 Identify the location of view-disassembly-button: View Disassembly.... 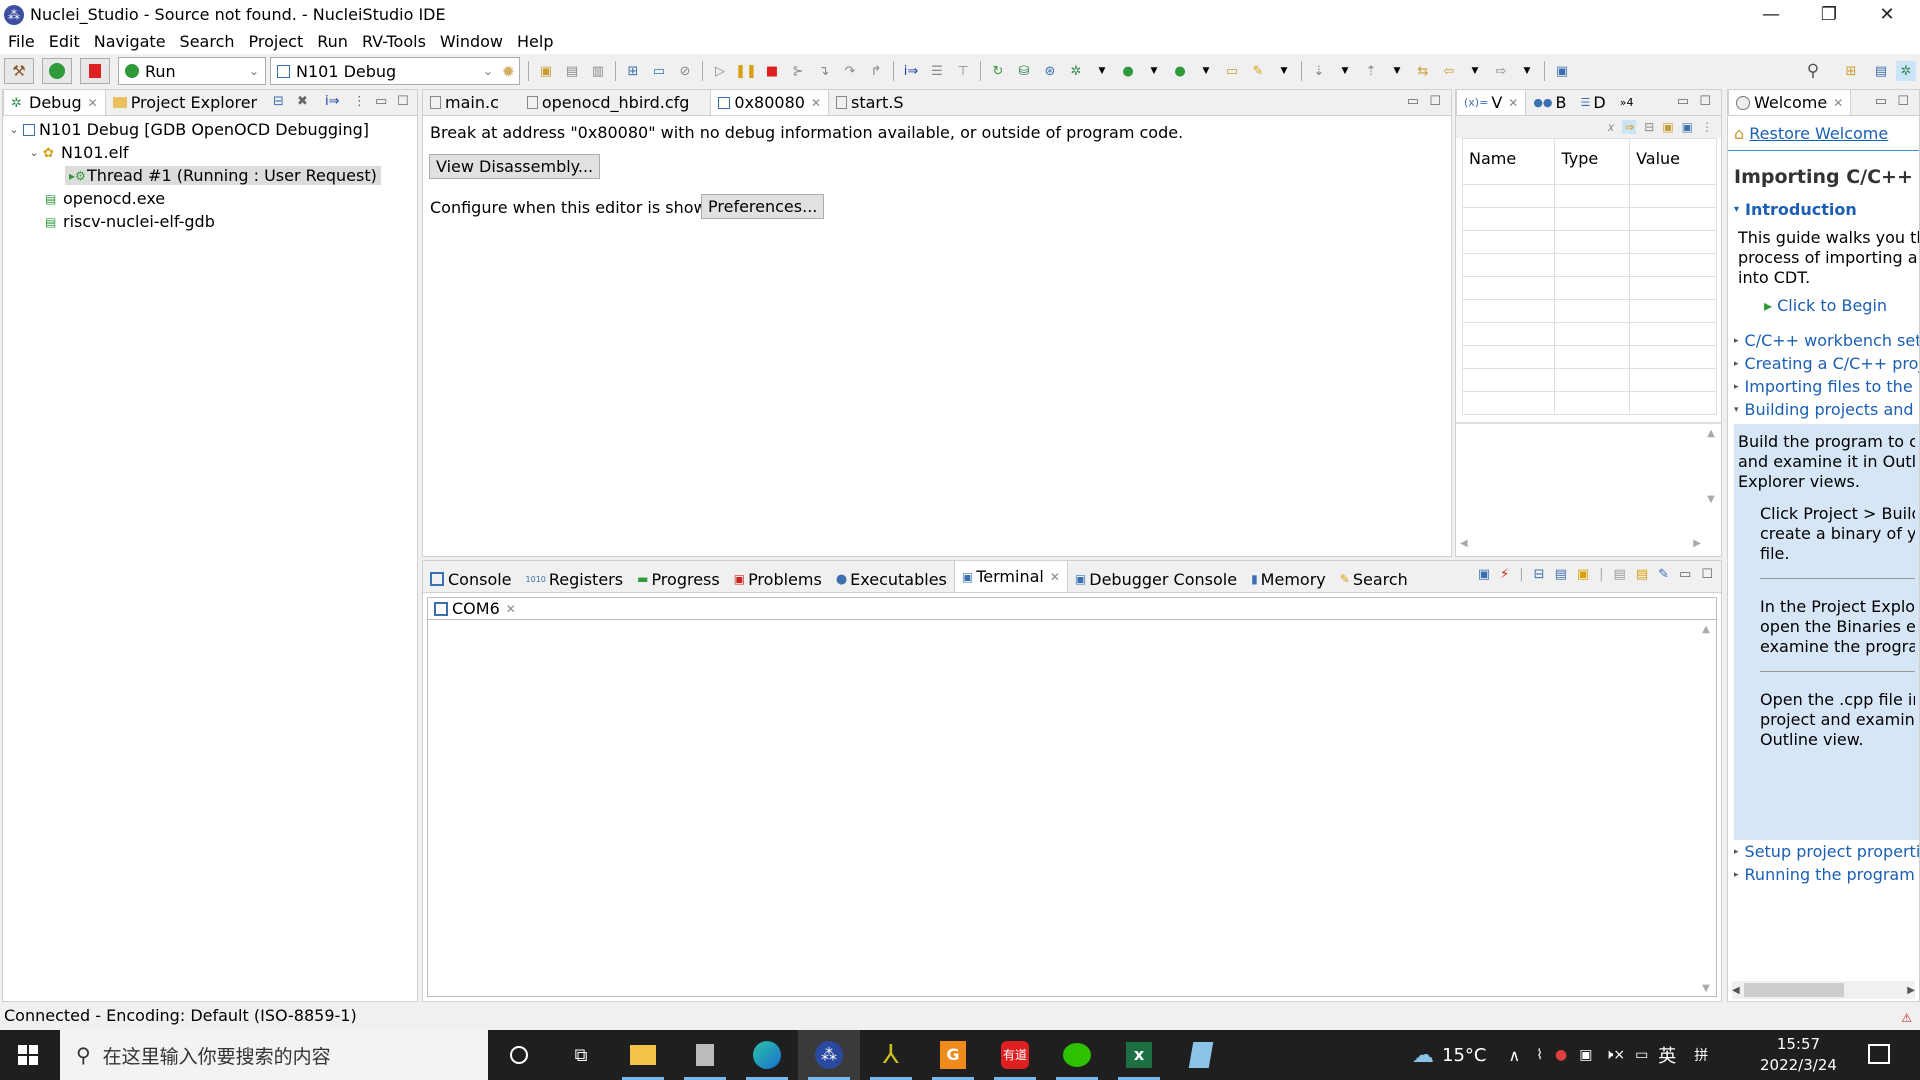
(515, 166).